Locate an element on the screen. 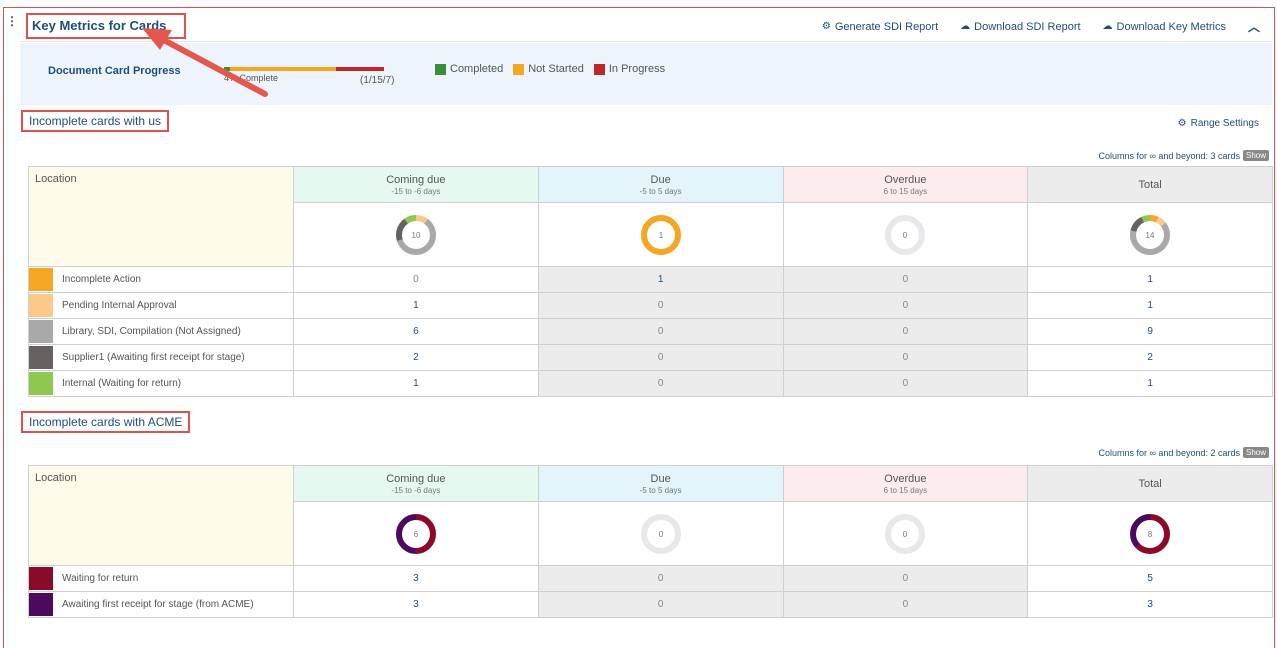 This screenshot has height=648, width=1277. donut-cell: 8 is located at coordinates (1150, 533).